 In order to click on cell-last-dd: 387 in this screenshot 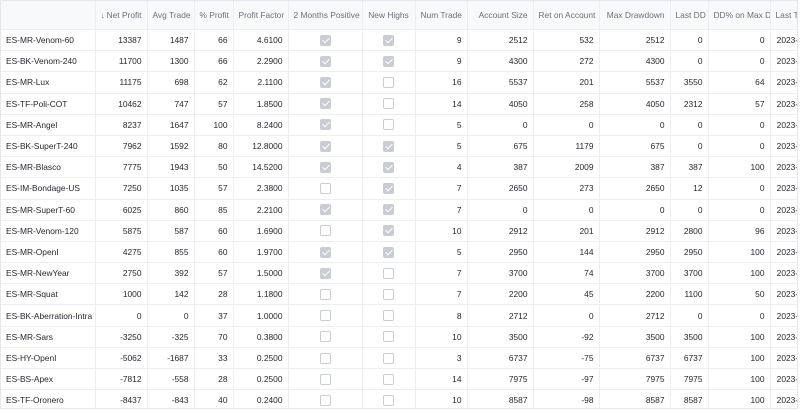, I will do `click(689, 167)`.